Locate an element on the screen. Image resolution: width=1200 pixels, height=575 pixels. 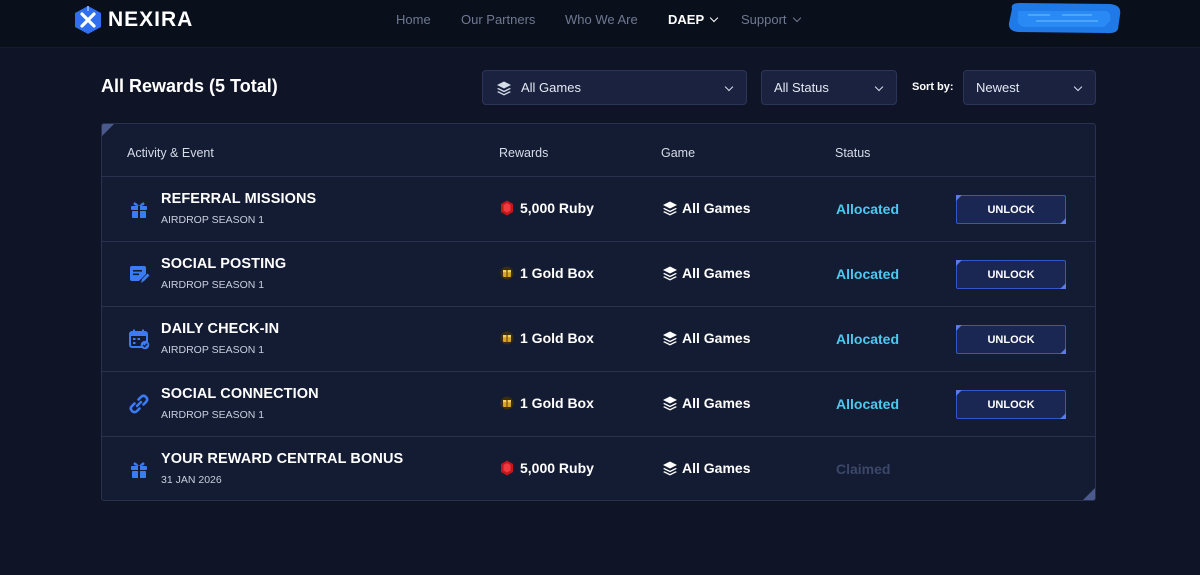
nexira-logo-icon is located at coordinates (88, 20).